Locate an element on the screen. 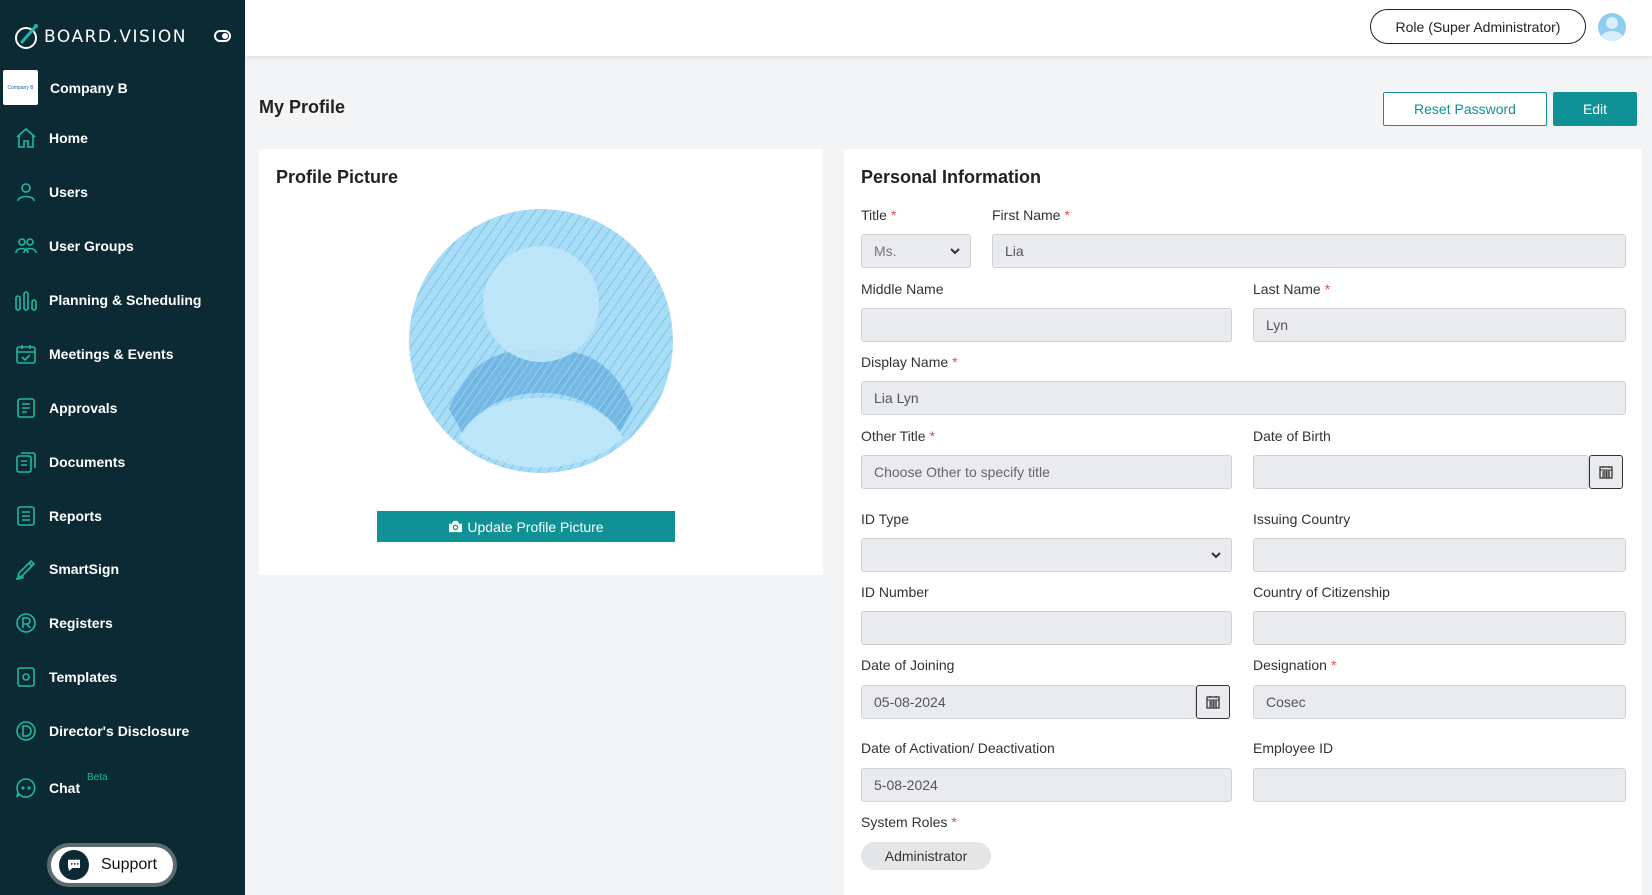 The height and width of the screenshot is (895, 1652). sidebar-item-chat: Chat Beta is located at coordinates (122, 788).